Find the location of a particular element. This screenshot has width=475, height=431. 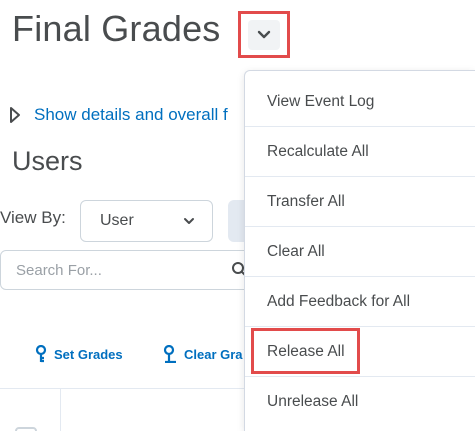

title-menu-toggle-inner is located at coordinates (264, 34).